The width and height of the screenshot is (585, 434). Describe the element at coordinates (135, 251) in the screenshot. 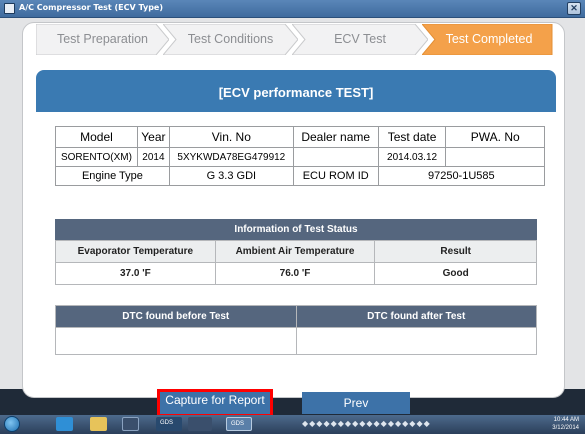

I see `header-evaporator: Evaporator Temperature` at that location.